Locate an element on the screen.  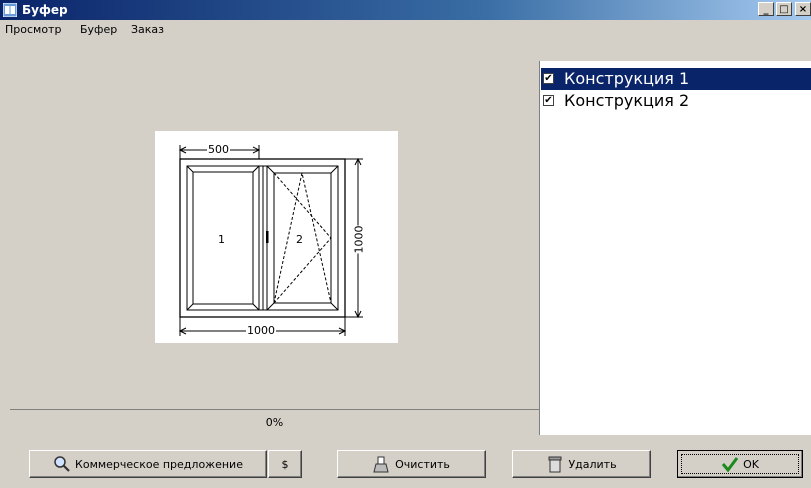
sash-1-label: 1 is located at coordinates (221, 239).